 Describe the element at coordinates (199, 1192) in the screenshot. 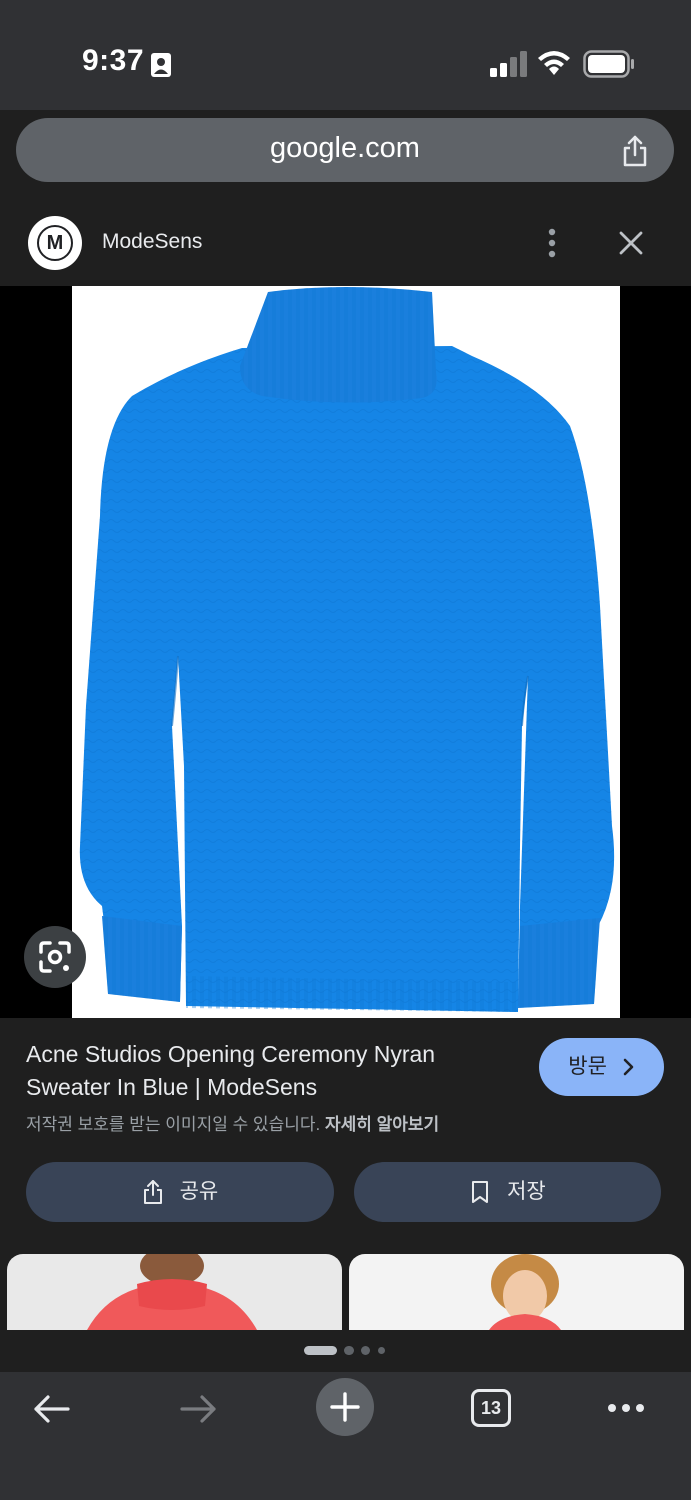

I see `share-label: 공유` at that location.